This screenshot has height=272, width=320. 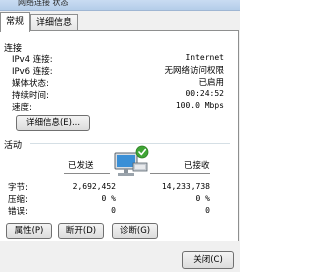 What do you see at coordinates (185, 186) in the screenshot?
I see `bytes-received-value: 14,233,738` at bounding box center [185, 186].